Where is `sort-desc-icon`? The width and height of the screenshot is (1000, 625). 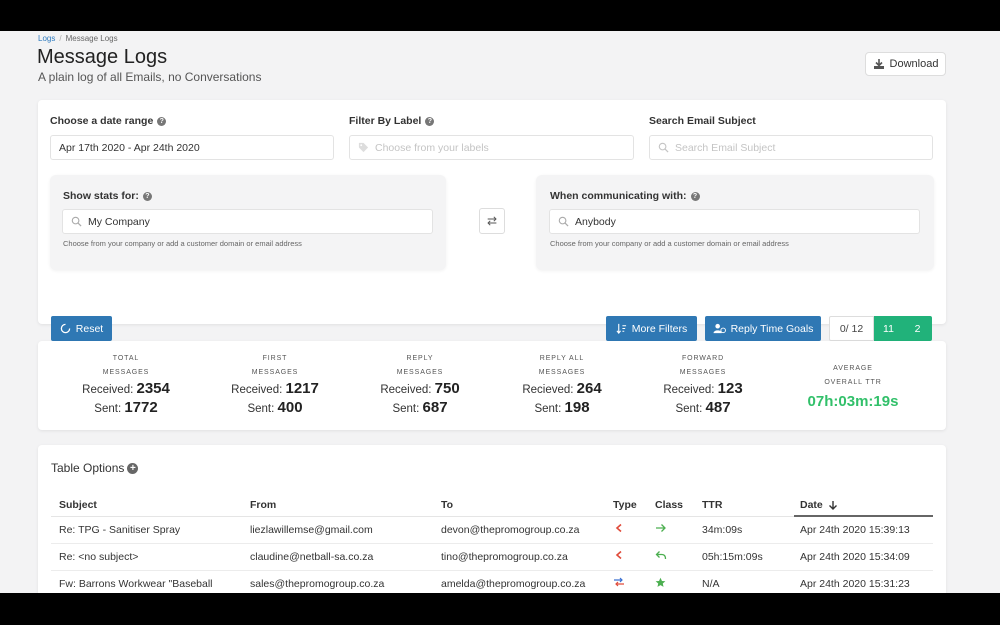 sort-desc-icon is located at coordinates (832, 505).